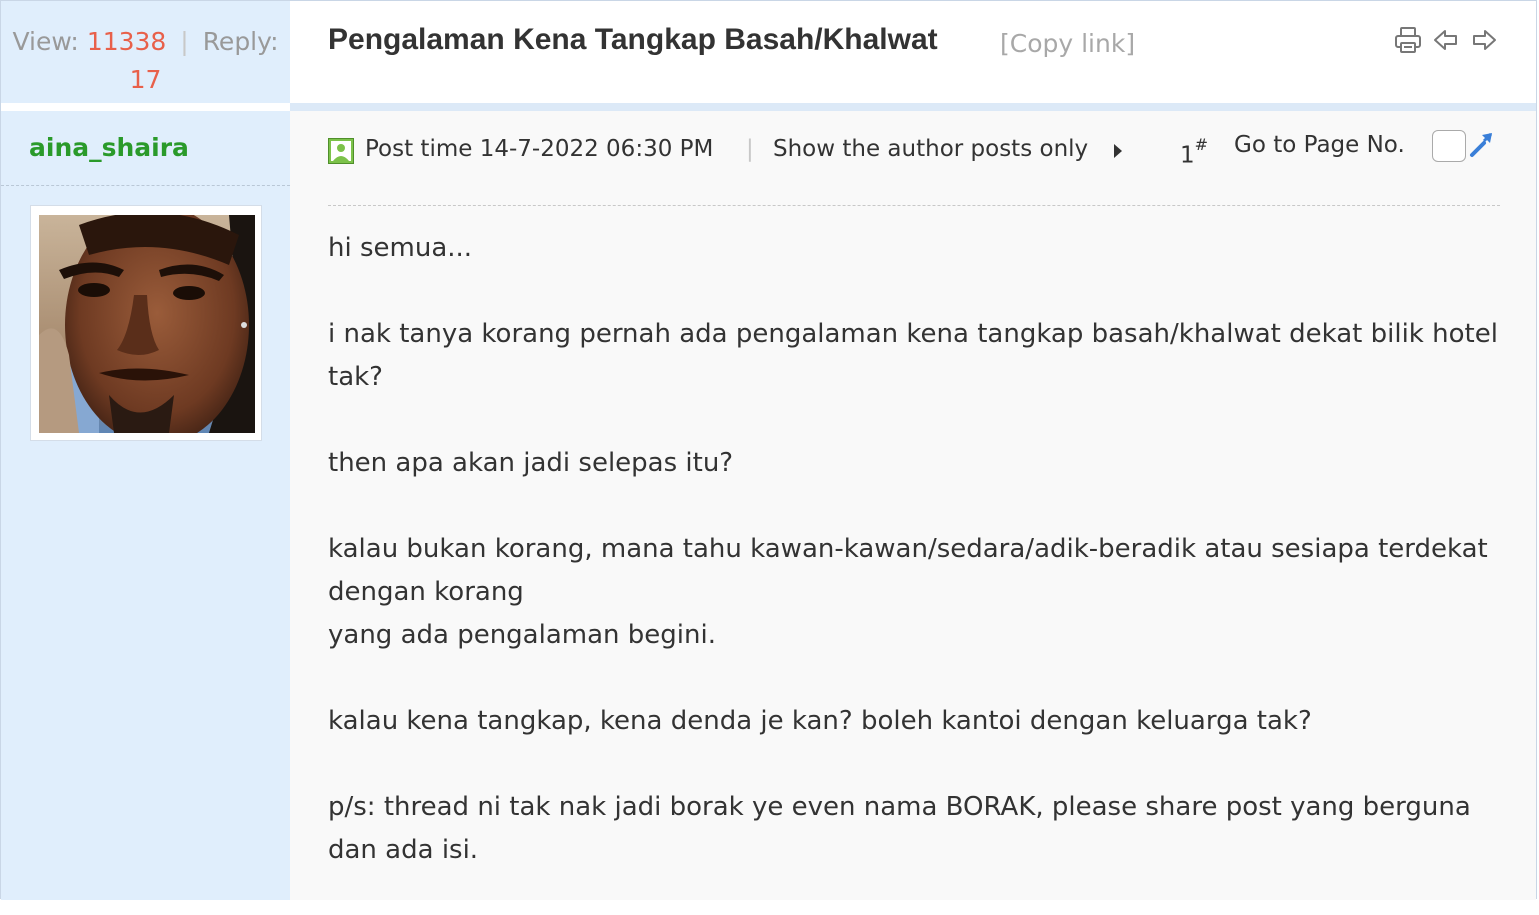 The width and height of the screenshot is (1539, 915). What do you see at coordinates (913, 107) in the screenshot?
I see `header-divider-bar` at bounding box center [913, 107].